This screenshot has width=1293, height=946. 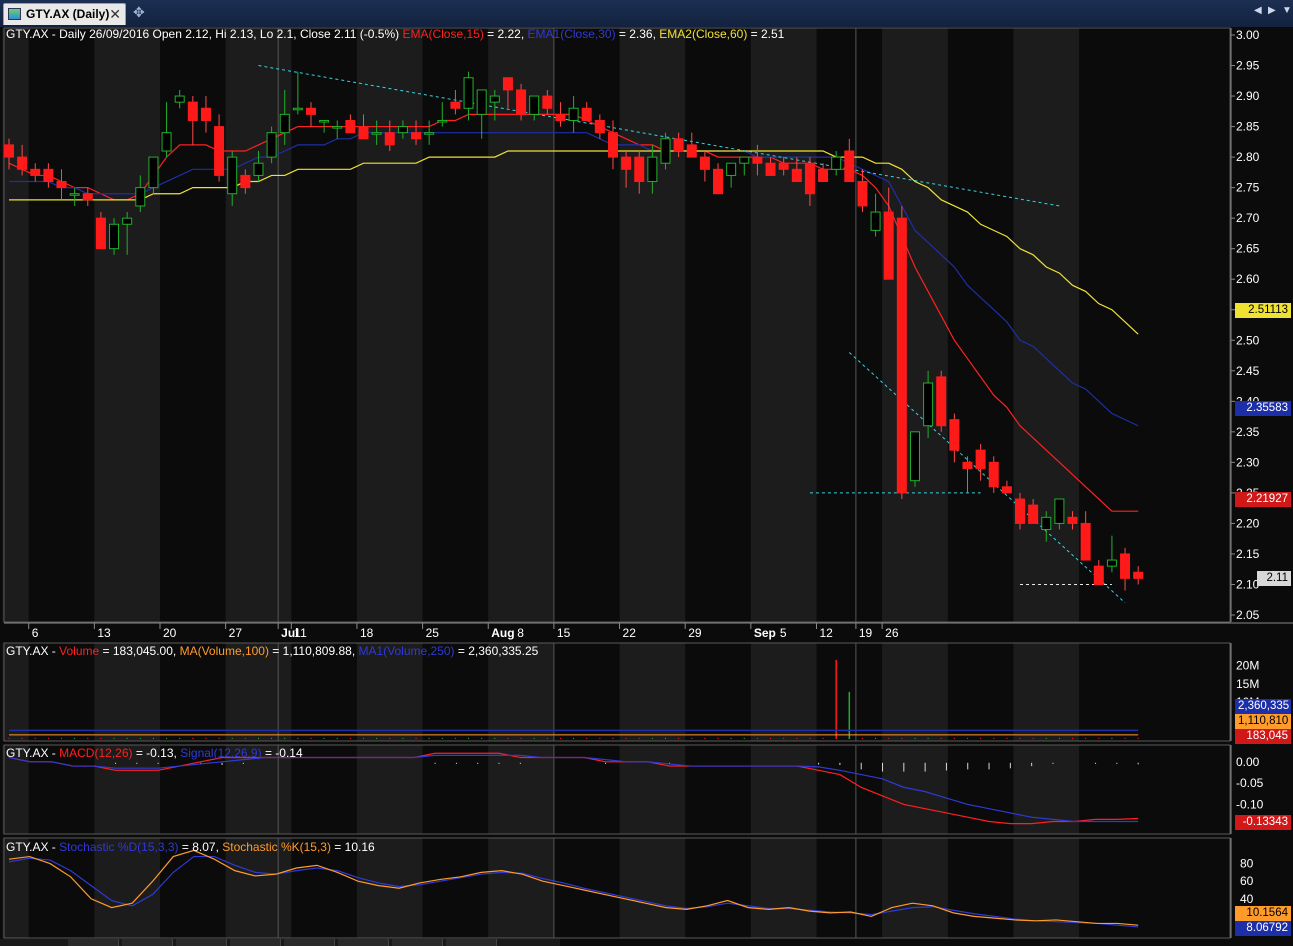 What do you see at coordinates (783, 633) in the screenshot?
I see `x-tick-label: 5` at bounding box center [783, 633].